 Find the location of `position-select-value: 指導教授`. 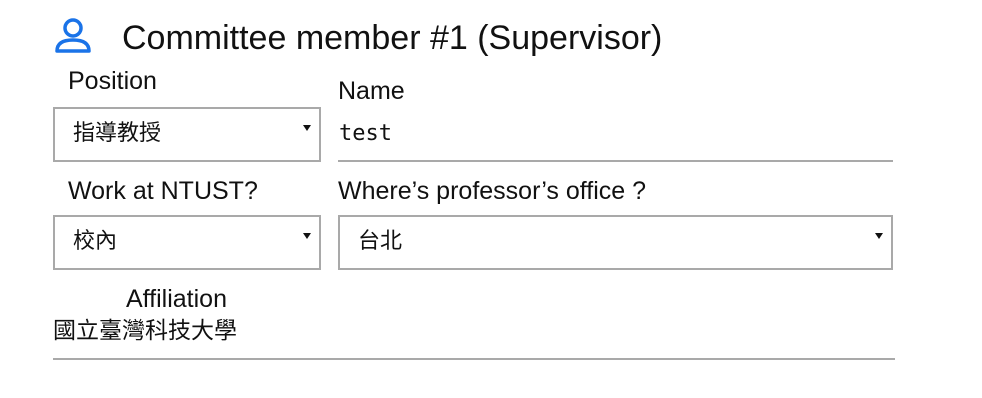

position-select-value: 指導教授 is located at coordinates (117, 133).